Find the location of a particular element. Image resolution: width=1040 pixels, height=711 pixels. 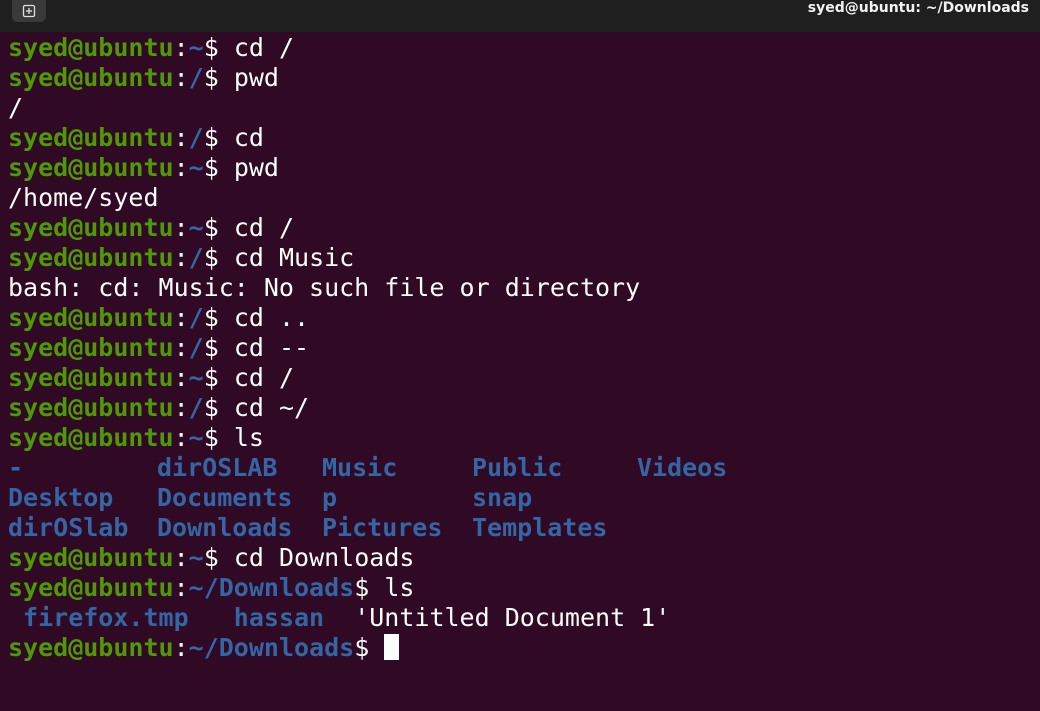

command-text: cd ~/ is located at coordinates (271, 407).